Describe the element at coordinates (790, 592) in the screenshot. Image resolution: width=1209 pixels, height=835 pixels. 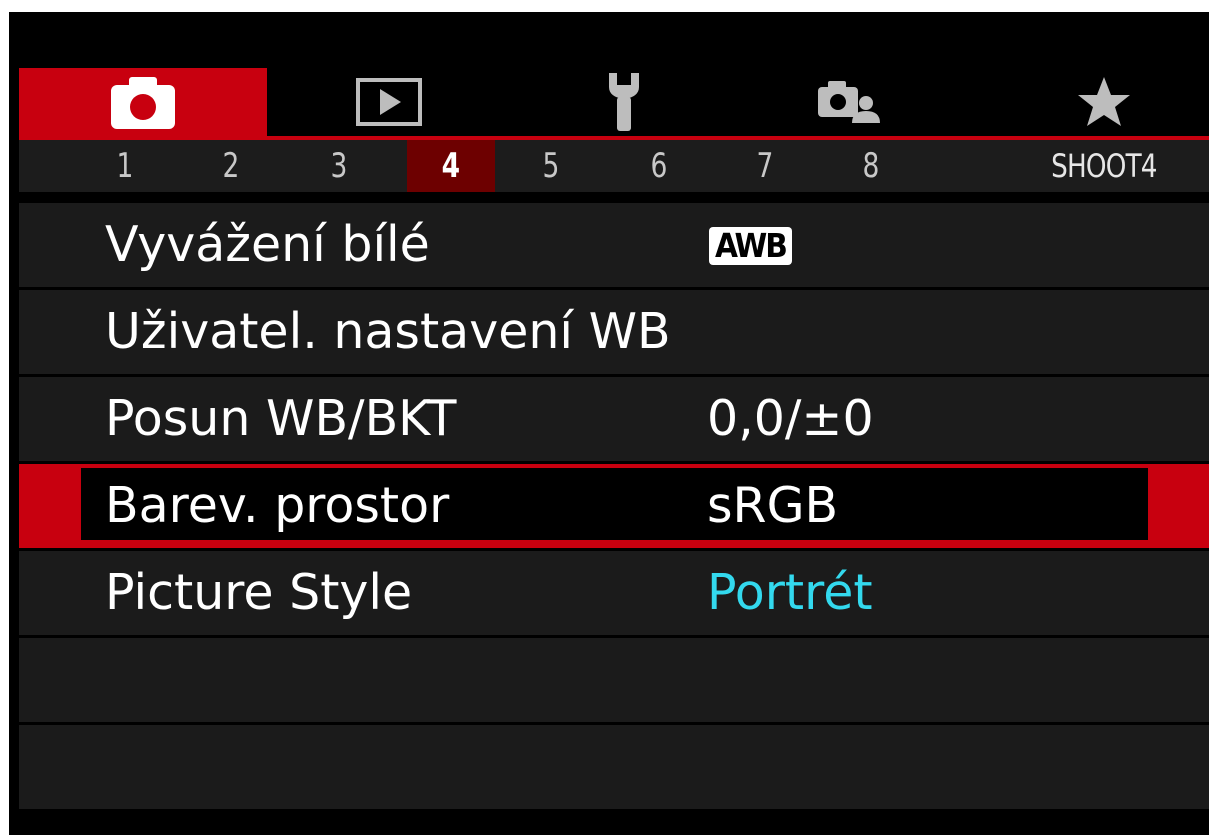
I see `menu-item-value: Portrét` at that location.